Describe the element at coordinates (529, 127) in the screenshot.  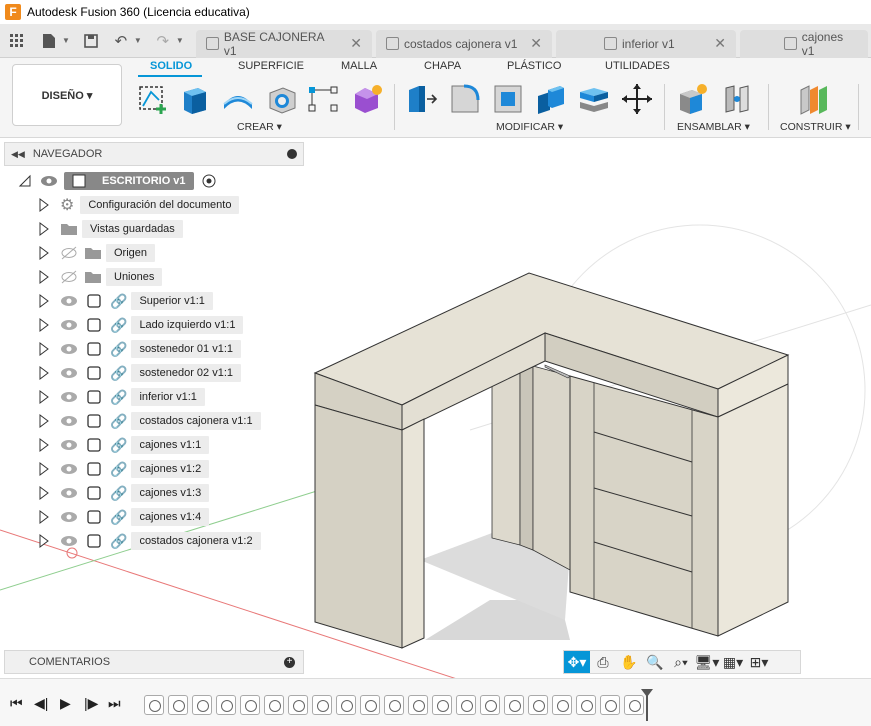
I see `group-label-modificar: MODIFICAR ▾` at that location.